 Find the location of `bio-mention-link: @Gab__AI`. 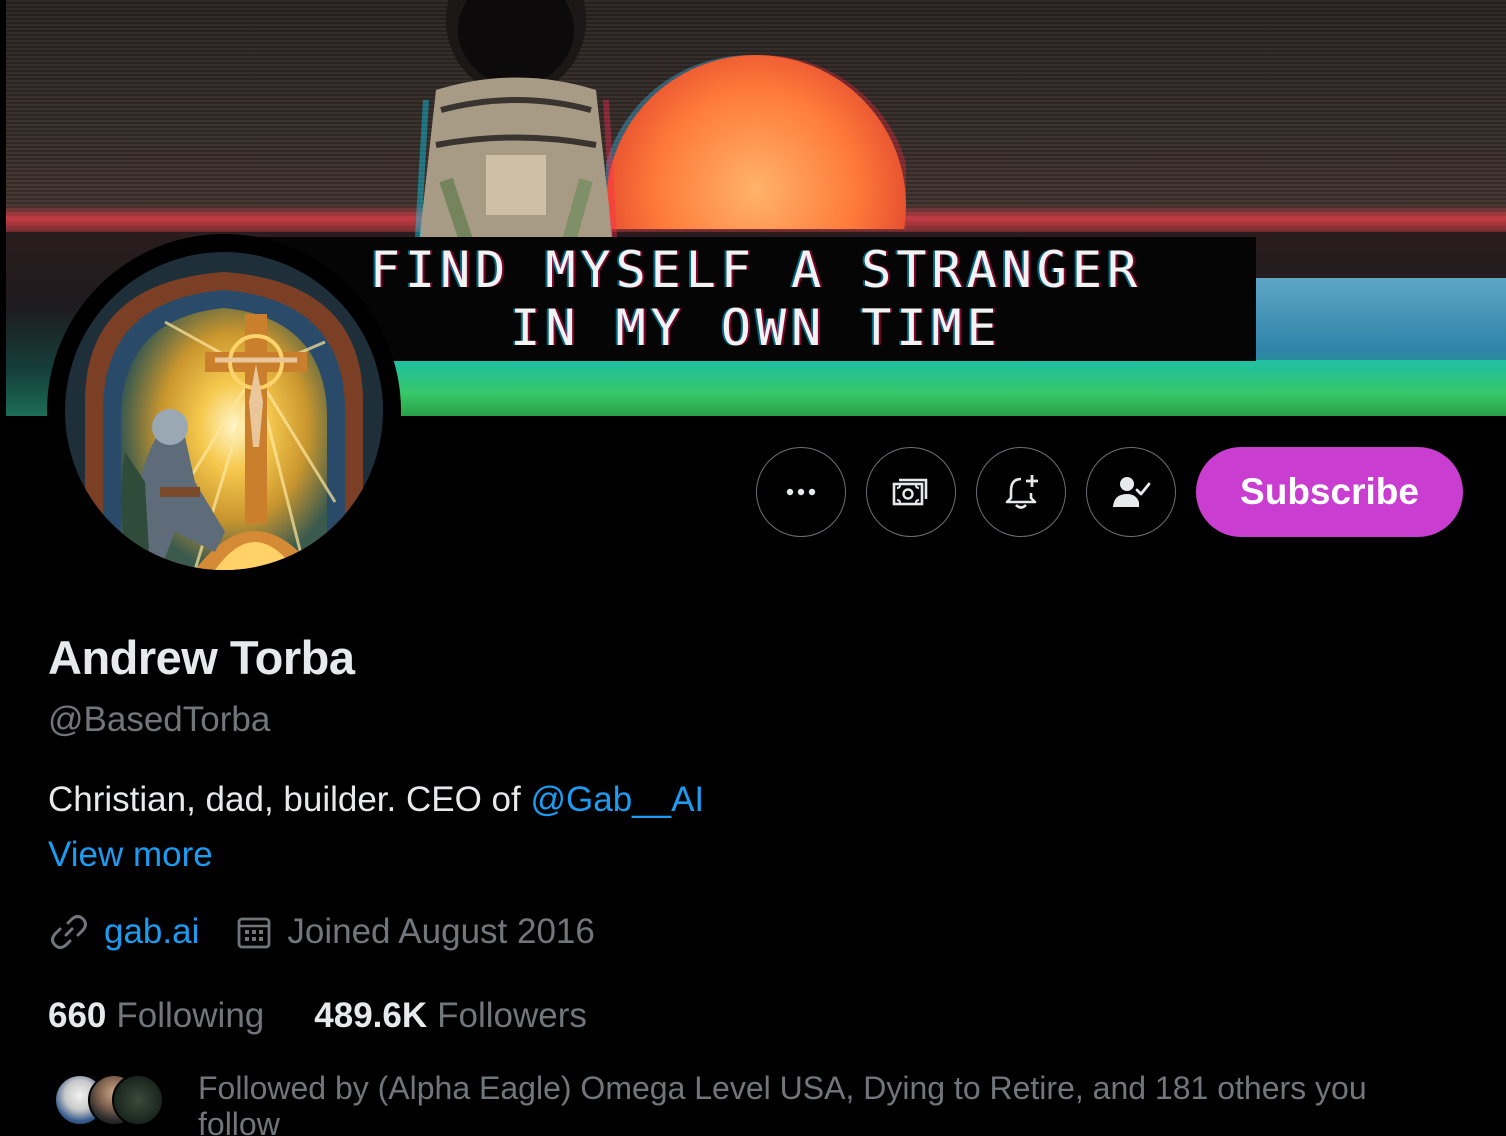

bio-mention-link: @Gab__AI is located at coordinates (617, 799).